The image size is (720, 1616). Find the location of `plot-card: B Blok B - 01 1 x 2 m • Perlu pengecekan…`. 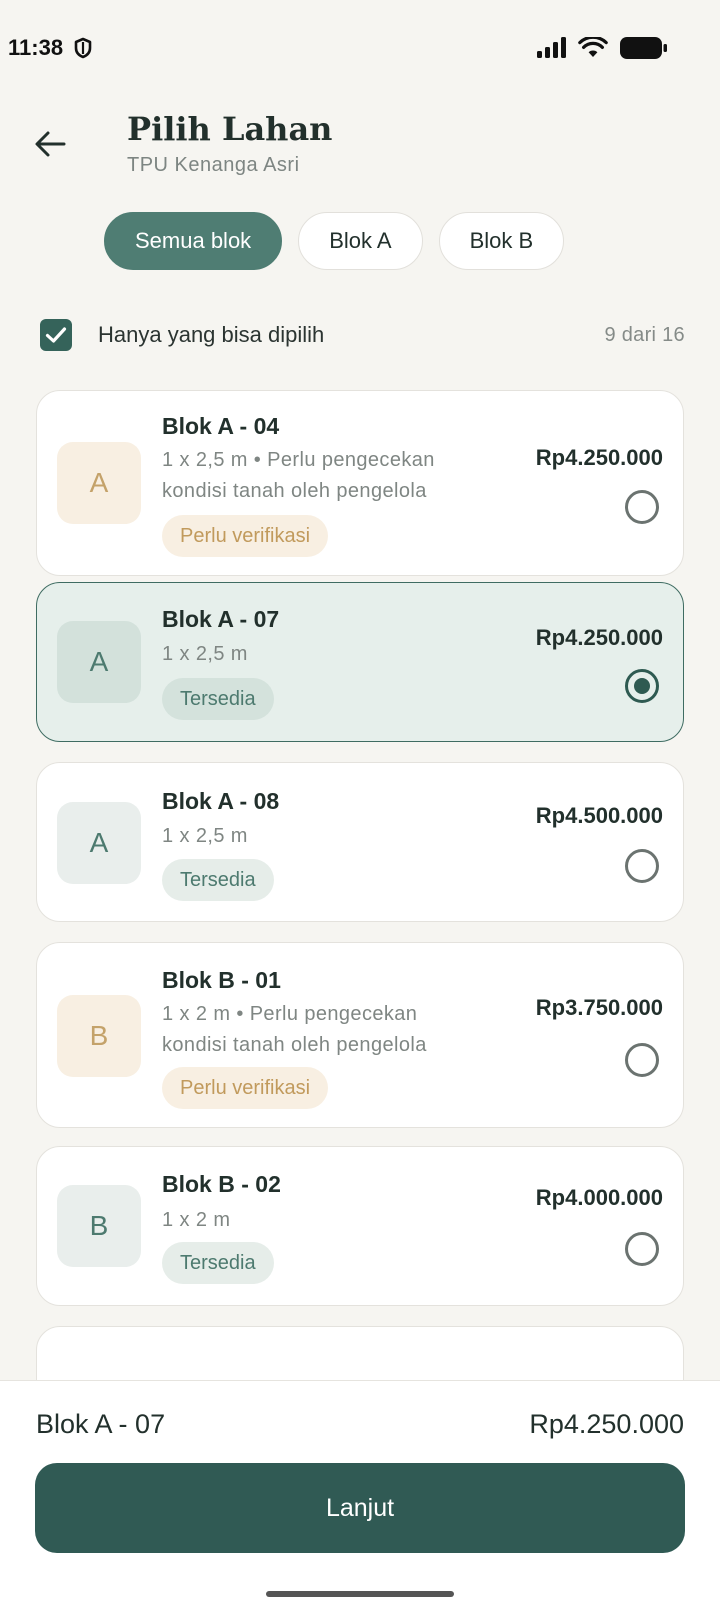

plot-card: B Blok B - 01 1 x 2 m • Perlu pengecekan… is located at coordinates (360, 1035).